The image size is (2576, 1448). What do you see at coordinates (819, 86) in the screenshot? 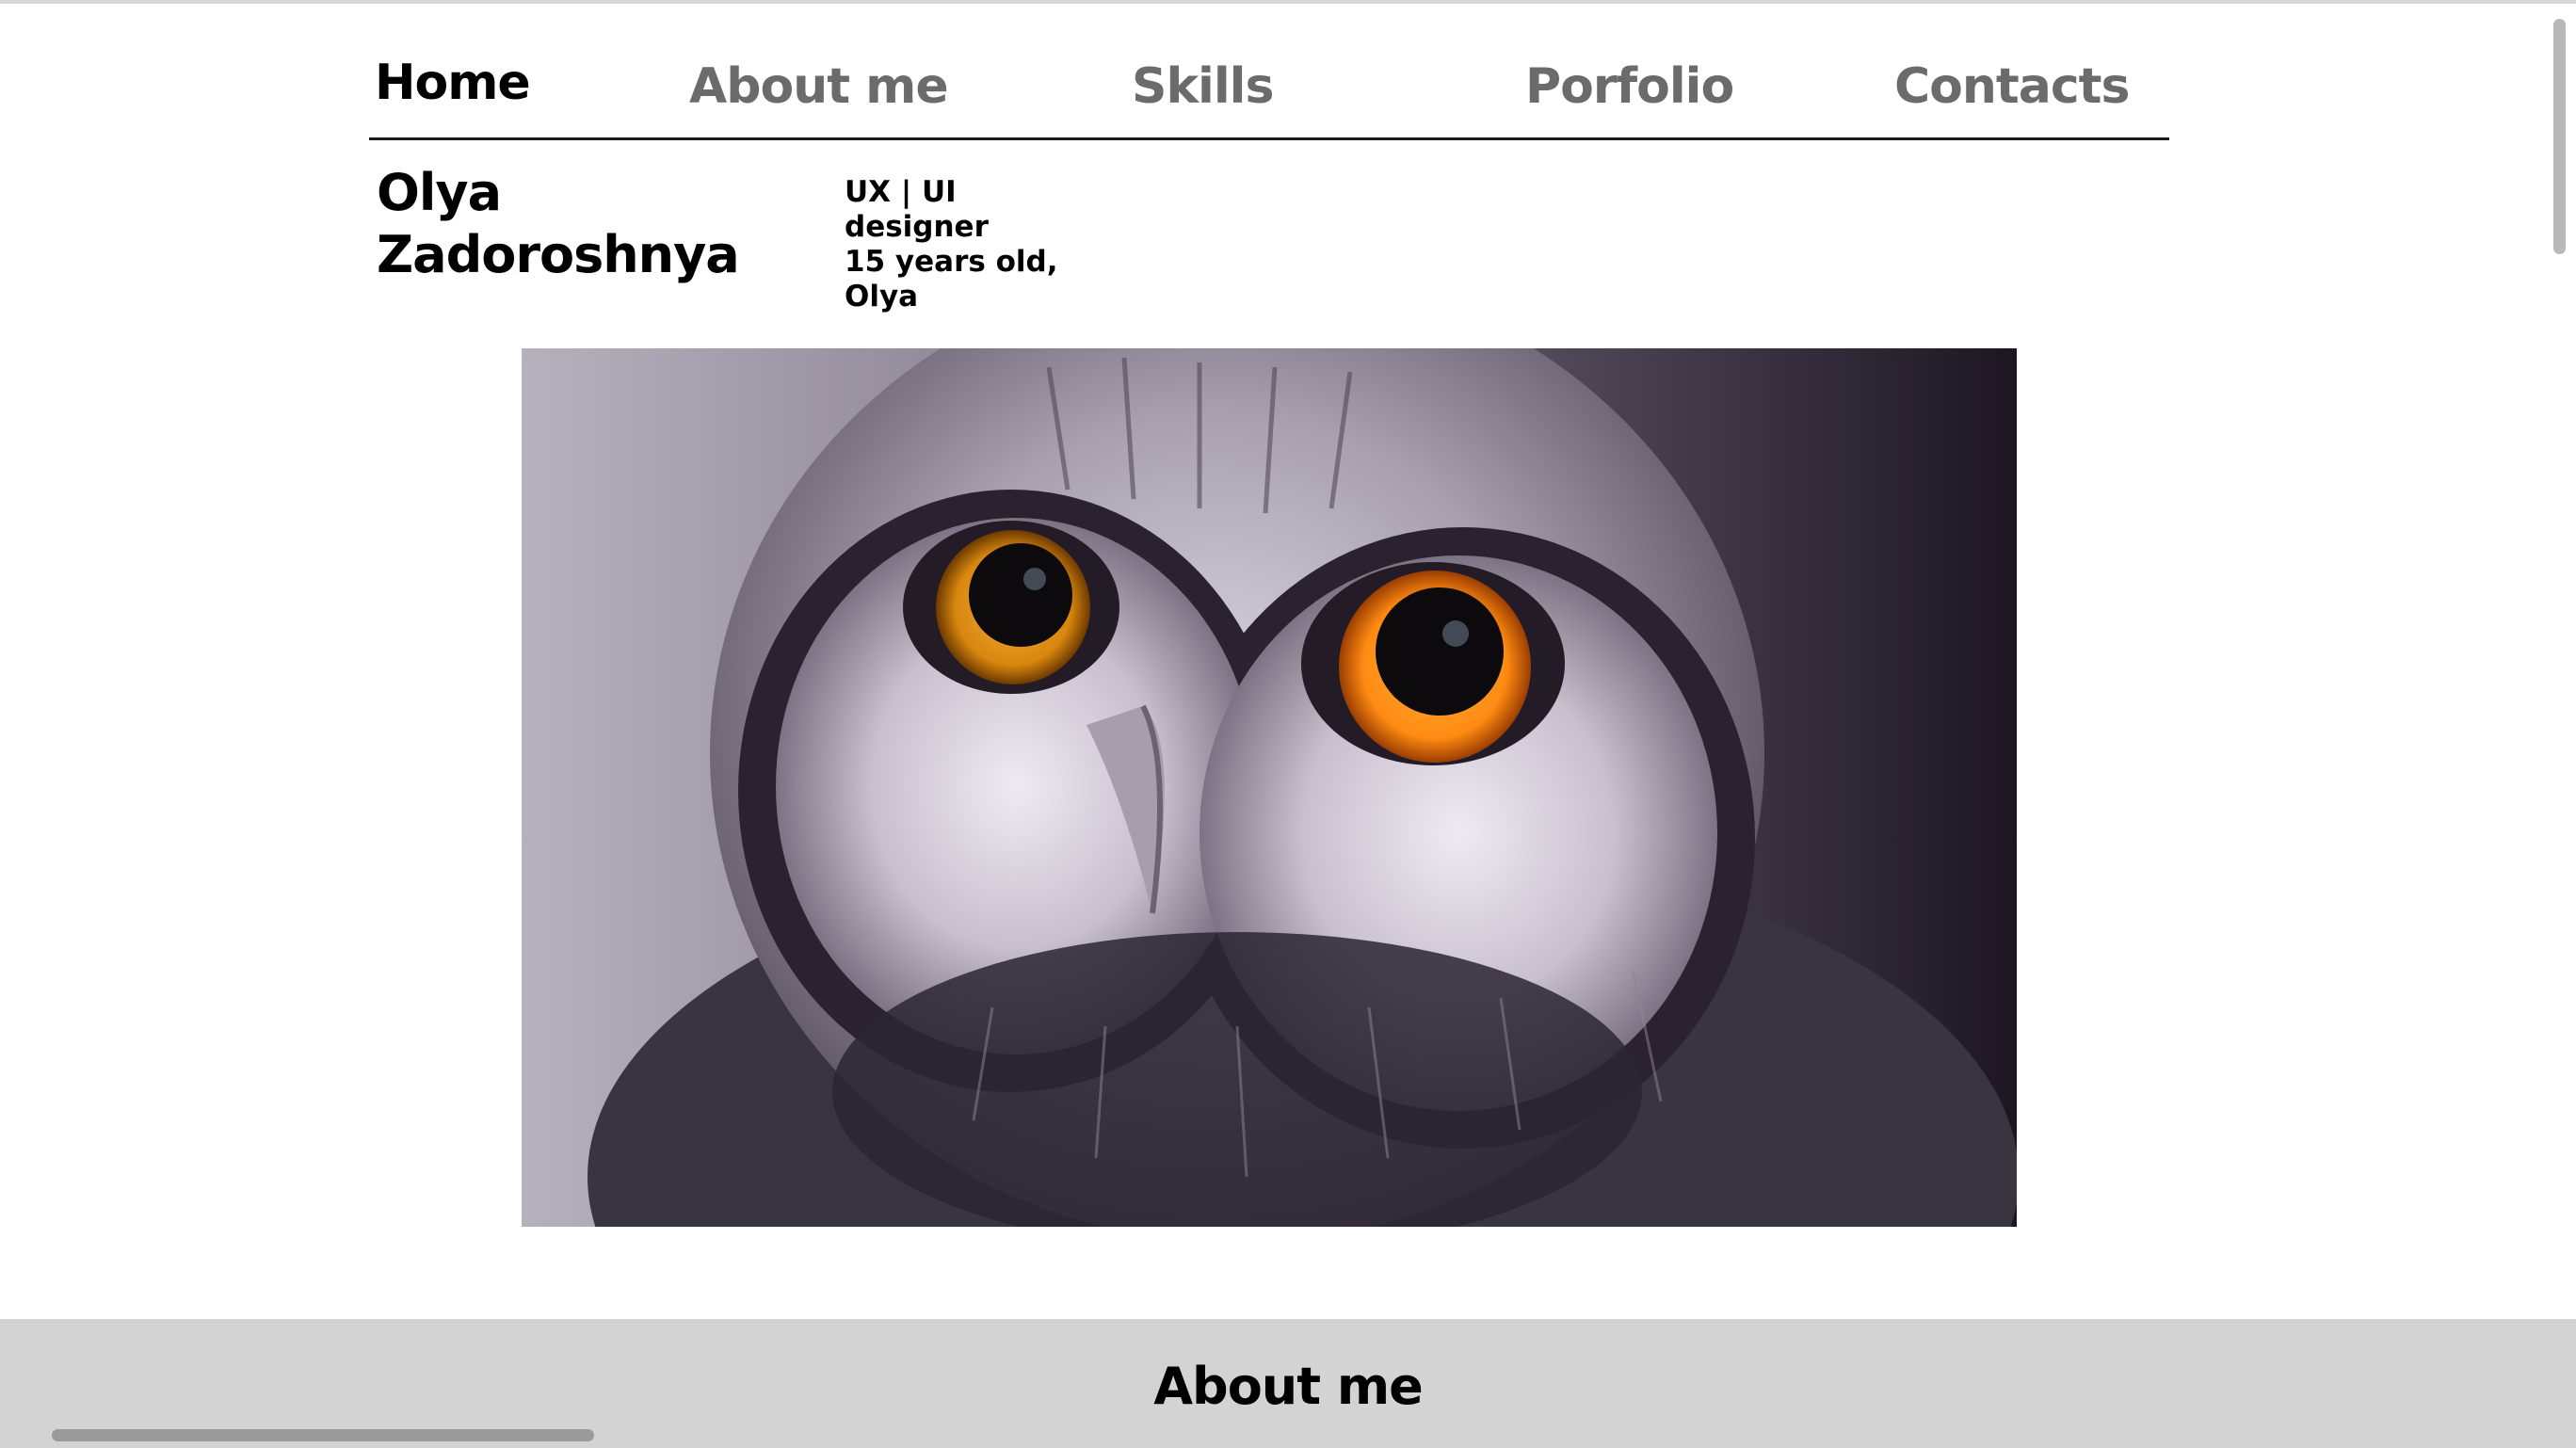
I see `nav-about-me: About me` at bounding box center [819, 86].